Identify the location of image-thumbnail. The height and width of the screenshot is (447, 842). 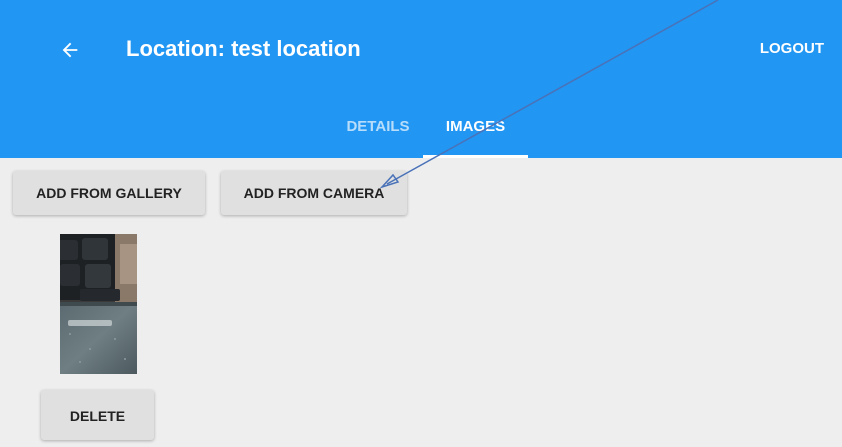
(98, 304).